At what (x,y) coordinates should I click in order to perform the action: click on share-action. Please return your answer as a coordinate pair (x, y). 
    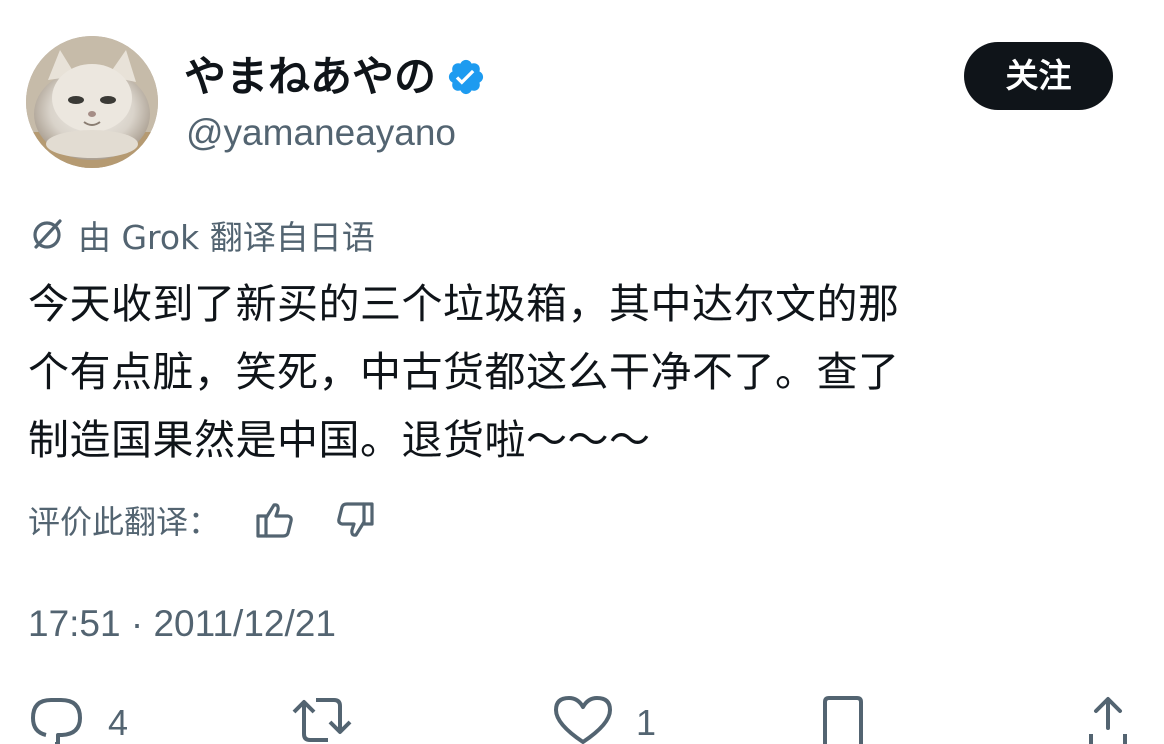
    Looking at the image, I should click on (1108, 719).